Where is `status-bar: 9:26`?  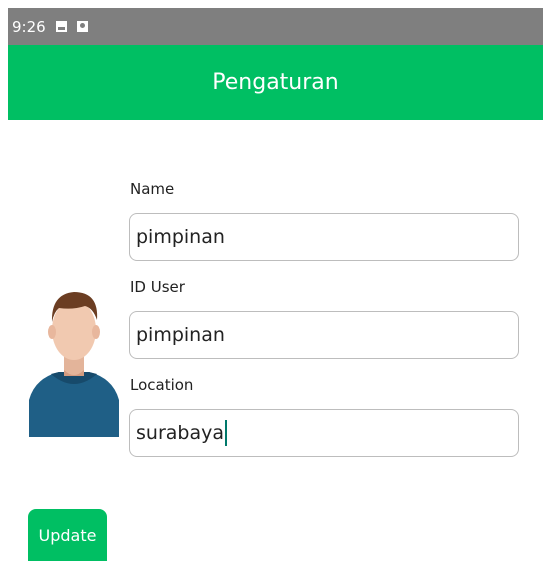
status-bar: 9:26 is located at coordinates (275, 26).